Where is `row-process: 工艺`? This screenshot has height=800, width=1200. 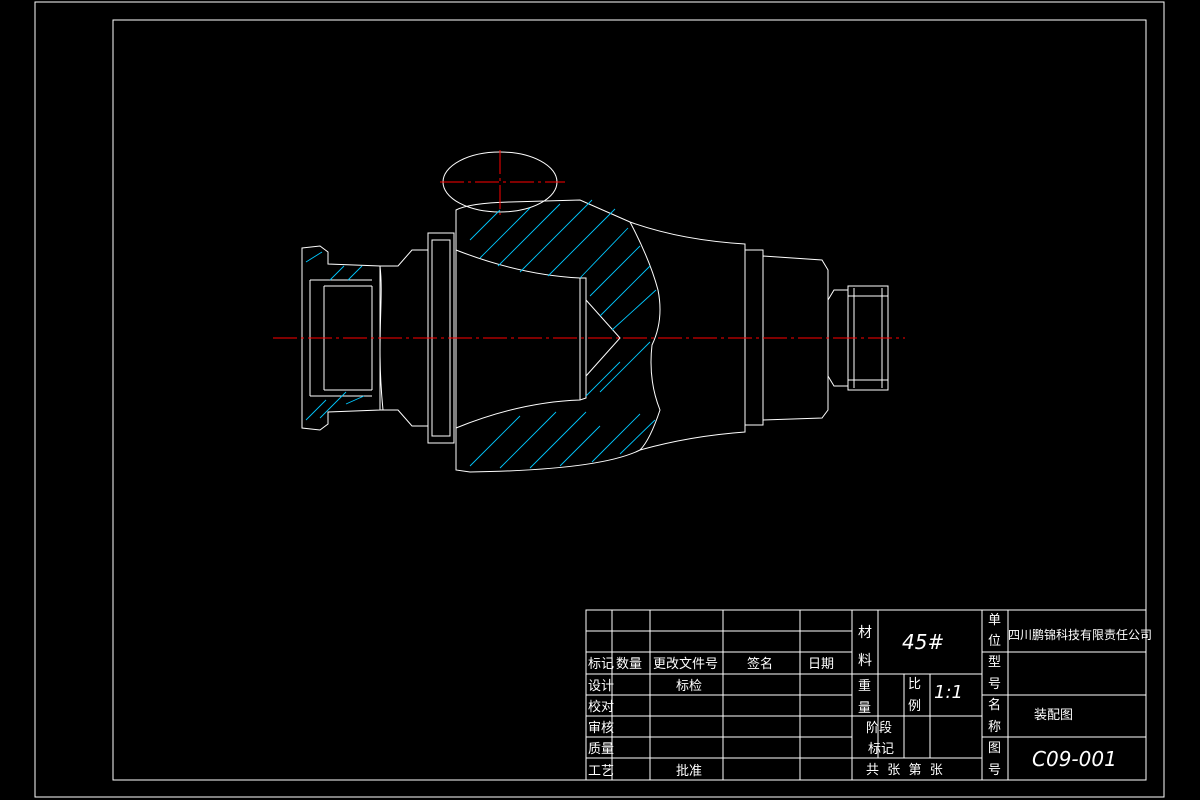
row-process: 工艺 is located at coordinates (601, 771).